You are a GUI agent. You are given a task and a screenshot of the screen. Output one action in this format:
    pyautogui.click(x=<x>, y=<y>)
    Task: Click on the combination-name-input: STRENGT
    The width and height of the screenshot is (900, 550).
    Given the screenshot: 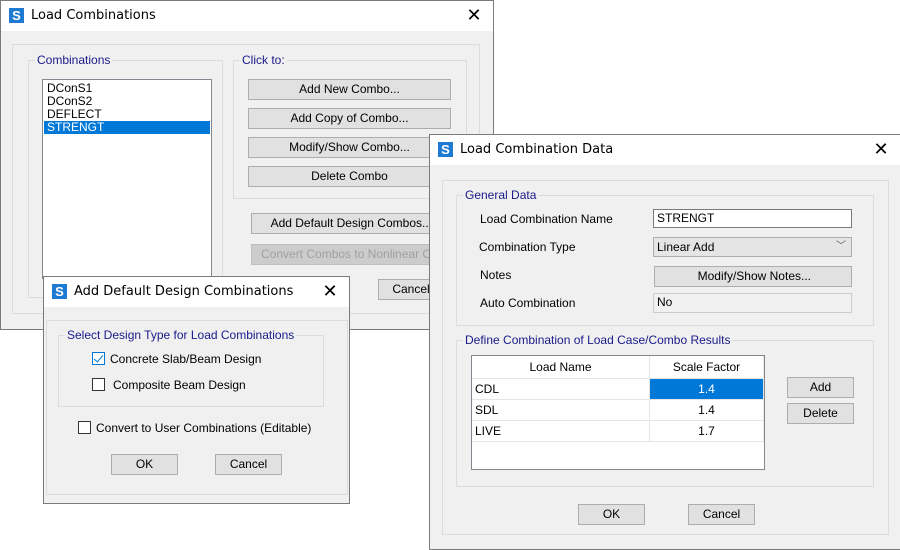 What is the action you would take?
    pyautogui.click(x=752, y=218)
    